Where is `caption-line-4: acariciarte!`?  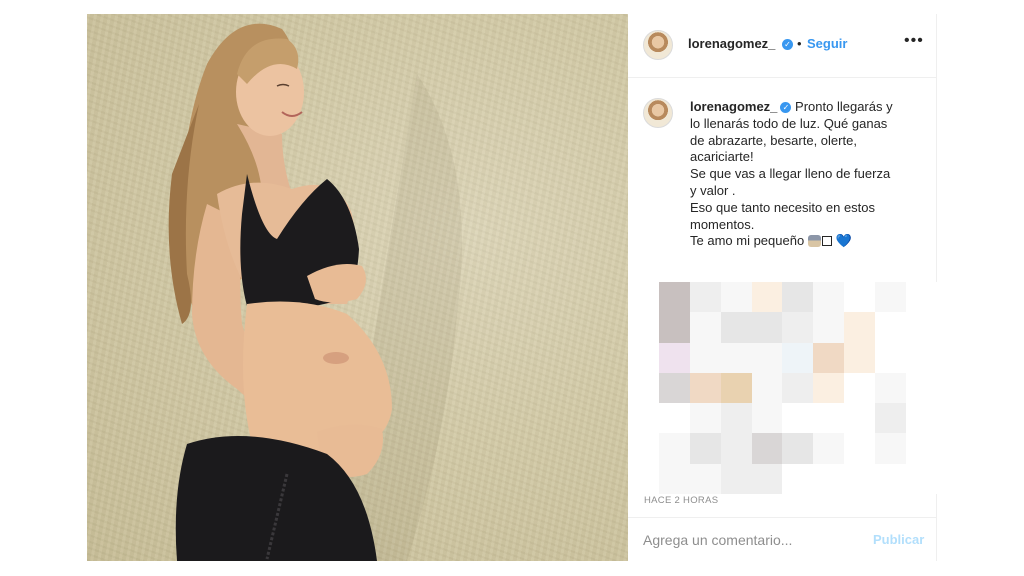
caption-line-4: acariciarte! is located at coordinates (722, 157).